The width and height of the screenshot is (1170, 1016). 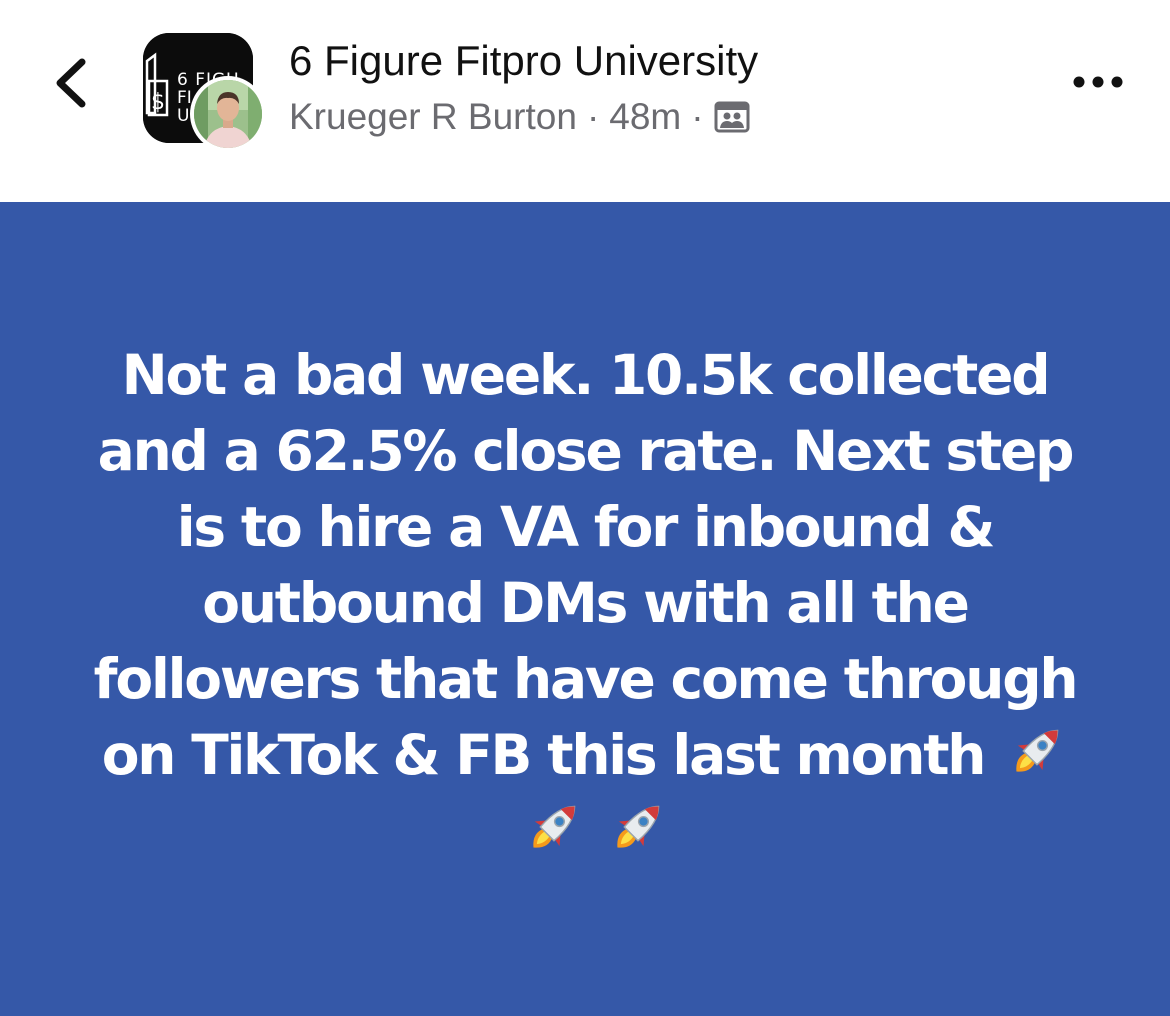 I want to click on group-audience-icon, so click(x=732, y=117).